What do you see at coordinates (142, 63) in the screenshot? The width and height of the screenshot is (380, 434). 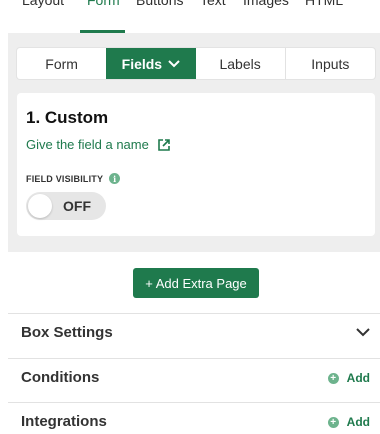 I see `subtab-fields-label: Fields` at bounding box center [142, 63].